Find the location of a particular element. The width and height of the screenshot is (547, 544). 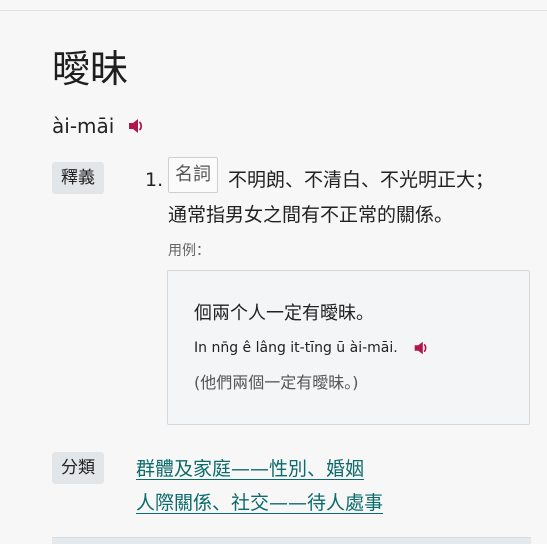

headword: 曖昧 is located at coordinates (90, 69).